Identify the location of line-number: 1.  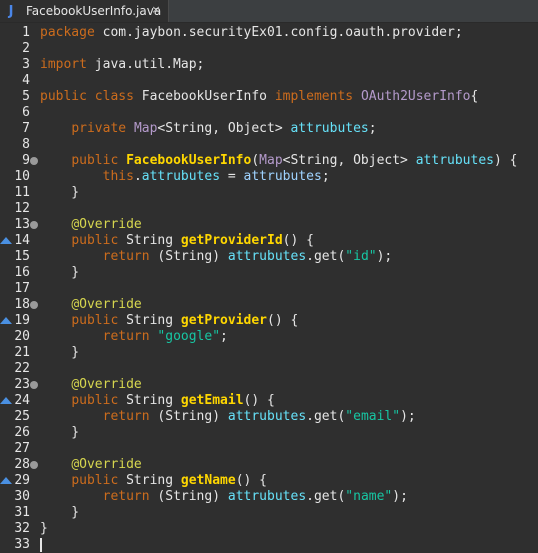
(26, 32).